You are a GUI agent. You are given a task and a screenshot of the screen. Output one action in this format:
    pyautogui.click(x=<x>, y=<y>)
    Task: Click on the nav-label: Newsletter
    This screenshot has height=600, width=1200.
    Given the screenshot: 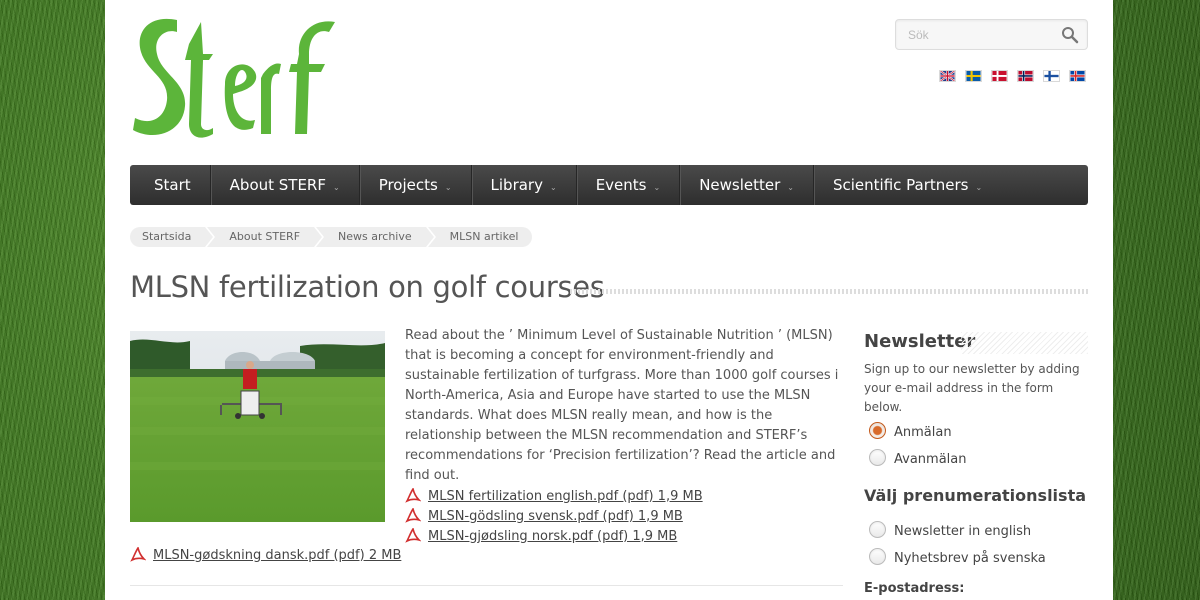 What is the action you would take?
    pyautogui.click(x=740, y=185)
    